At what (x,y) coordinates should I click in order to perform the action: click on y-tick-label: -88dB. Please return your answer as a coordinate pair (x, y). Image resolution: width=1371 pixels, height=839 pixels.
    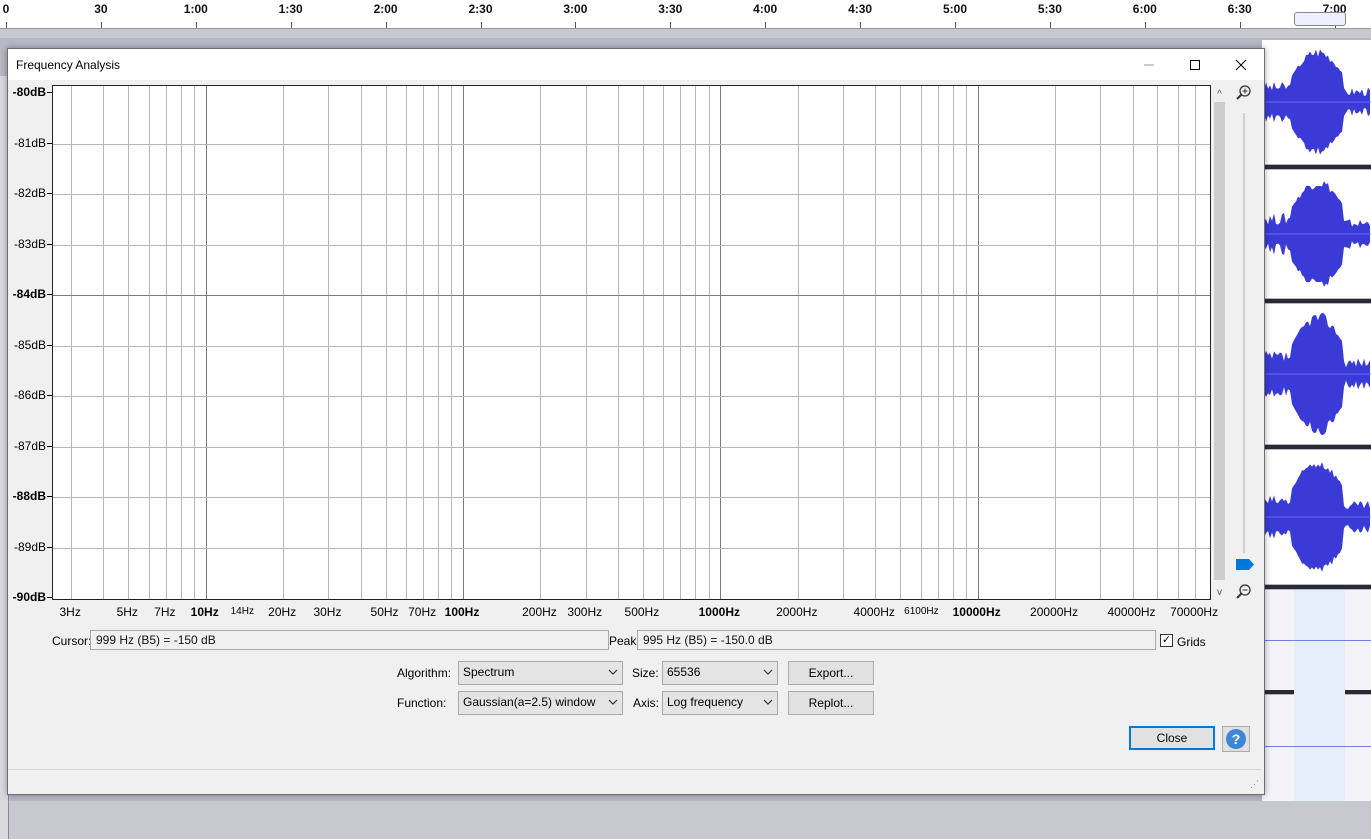
    Looking at the image, I should click on (29, 496).